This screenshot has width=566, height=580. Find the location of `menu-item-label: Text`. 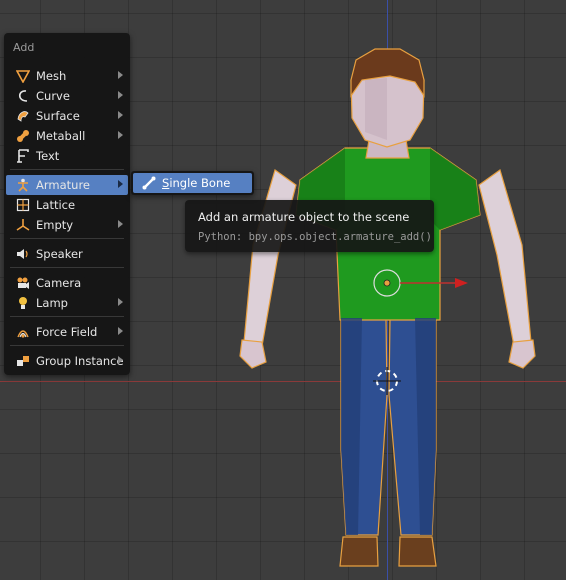

menu-item-label: Text is located at coordinates (48, 156).